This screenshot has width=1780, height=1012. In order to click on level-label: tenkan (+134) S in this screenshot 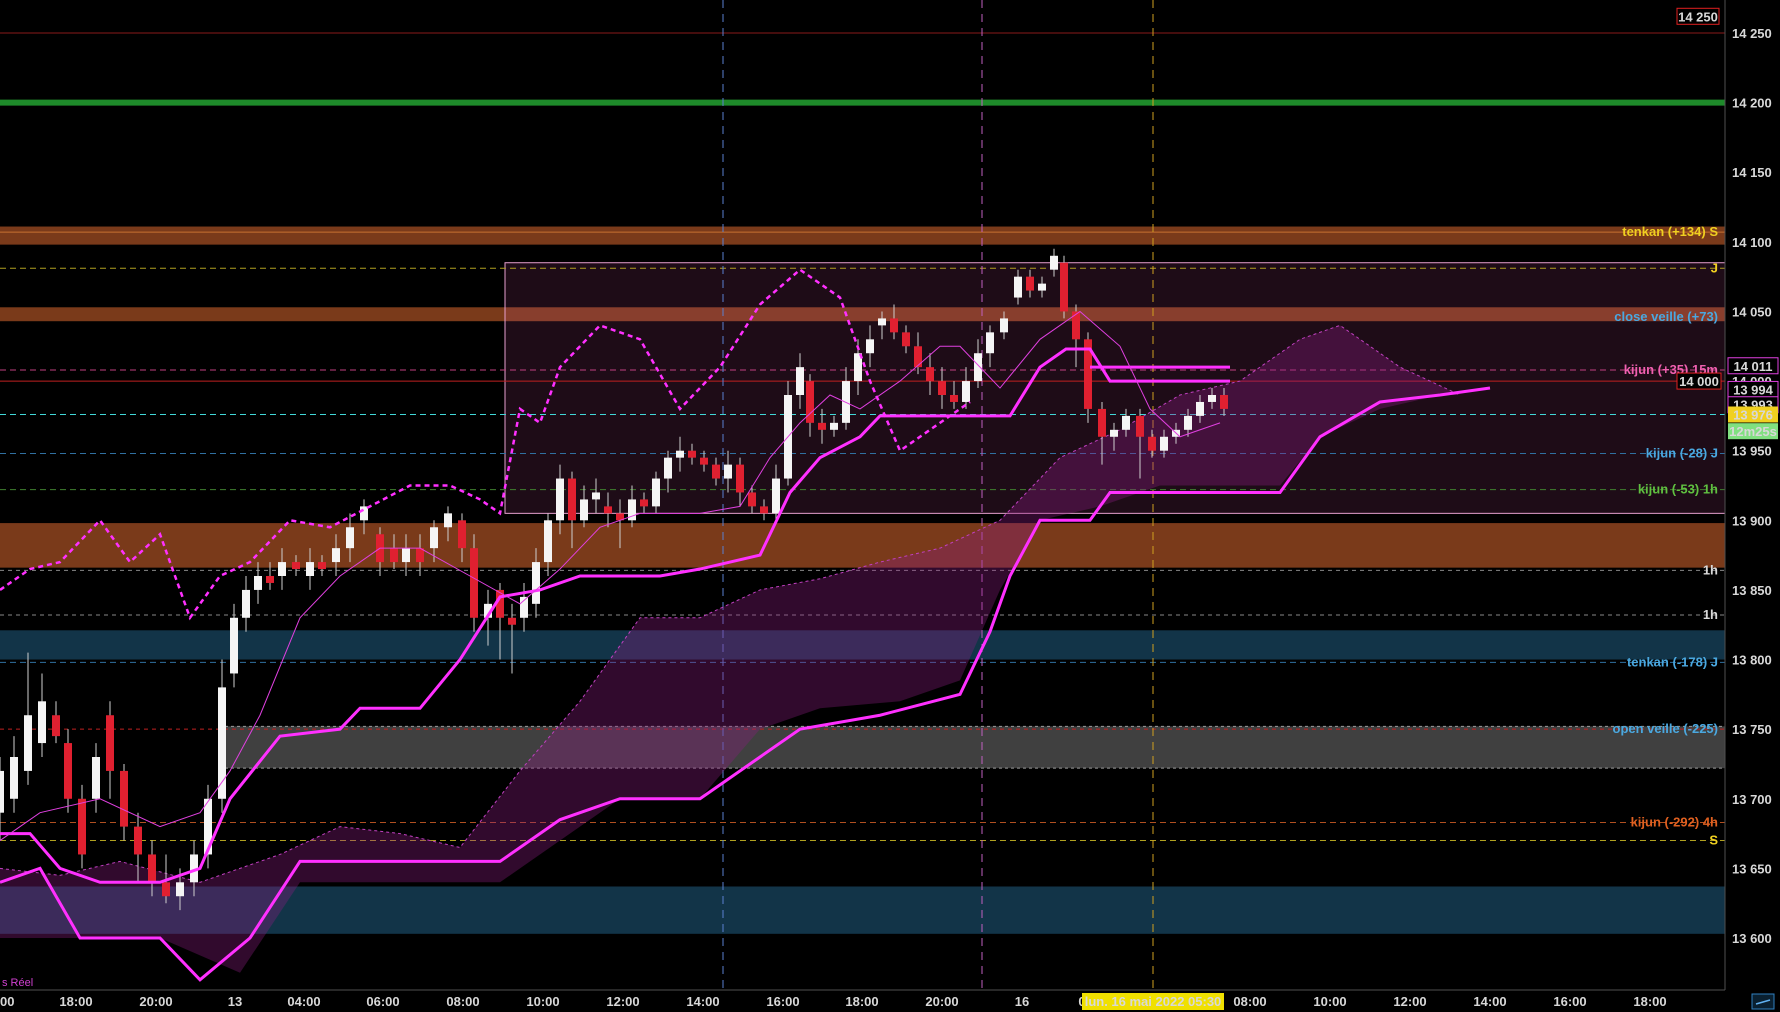, I will do `click(1670, 231)`.